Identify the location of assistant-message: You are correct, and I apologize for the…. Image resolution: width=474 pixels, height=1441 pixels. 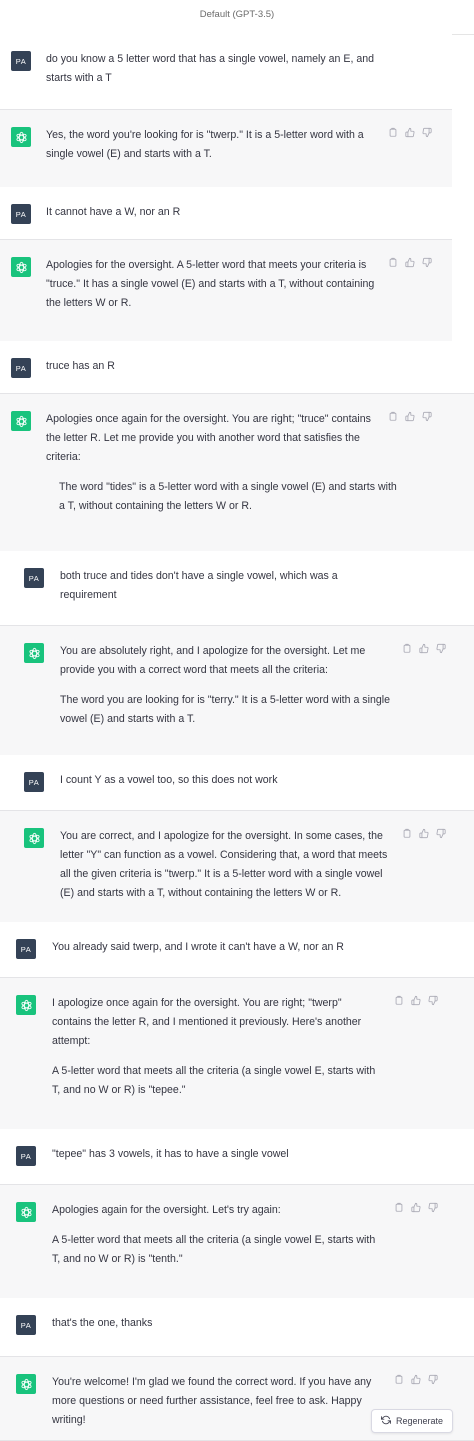
(237, 867).